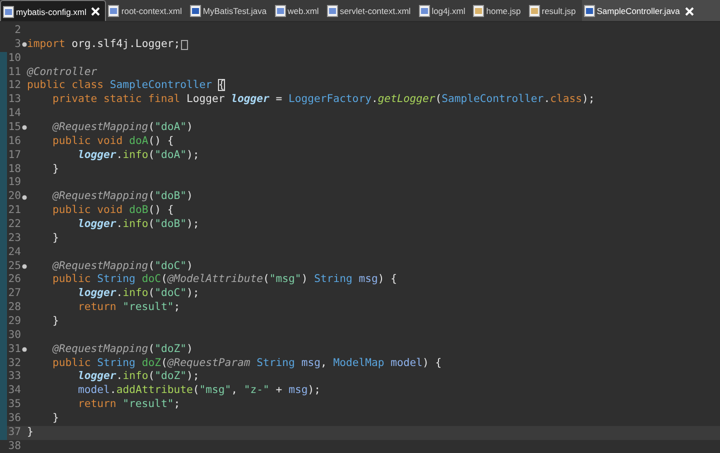 Image resolution: width=720 pixels, height=453 pixels. Describe the element at coordinates (14, 169) in the screenshot. I see `line-number: 18` at that location.